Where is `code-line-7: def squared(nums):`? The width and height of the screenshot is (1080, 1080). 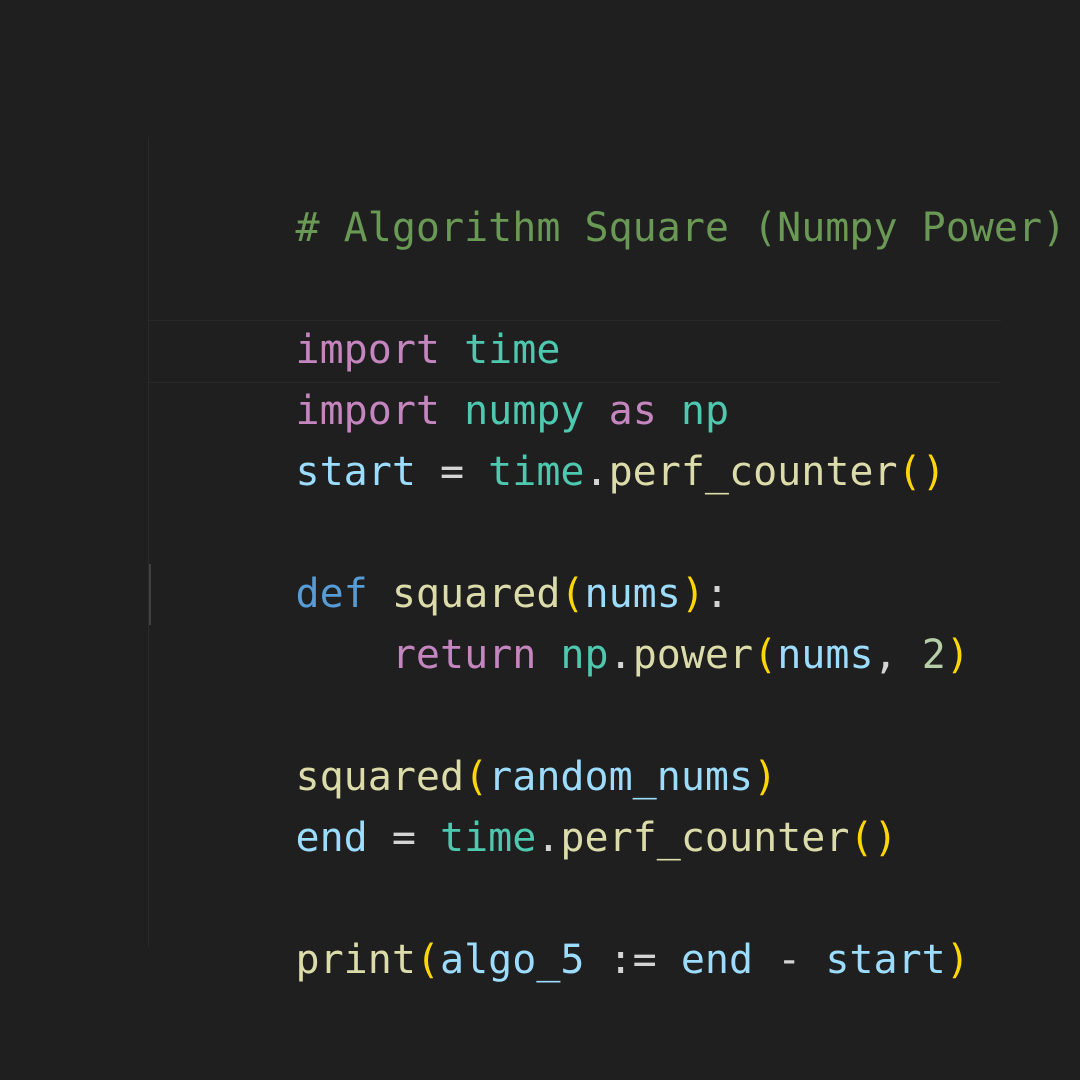 code-line-7: def squared(nums): is located at coordinates (440, 560).